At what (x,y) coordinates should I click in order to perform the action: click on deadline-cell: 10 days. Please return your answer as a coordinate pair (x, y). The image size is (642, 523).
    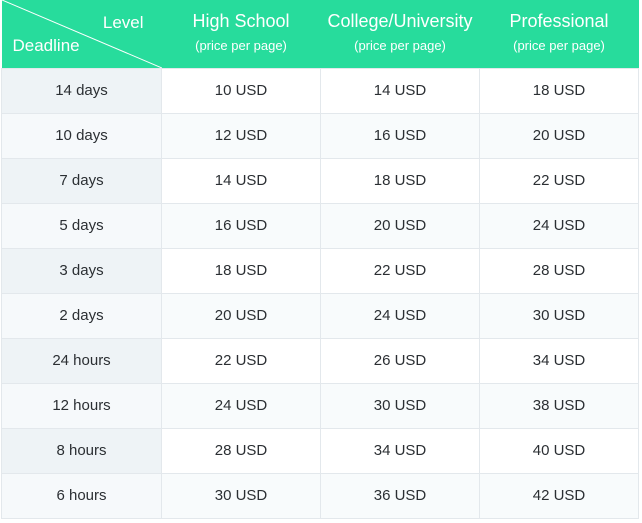
    Looking at the image, I should click on (81, 135).